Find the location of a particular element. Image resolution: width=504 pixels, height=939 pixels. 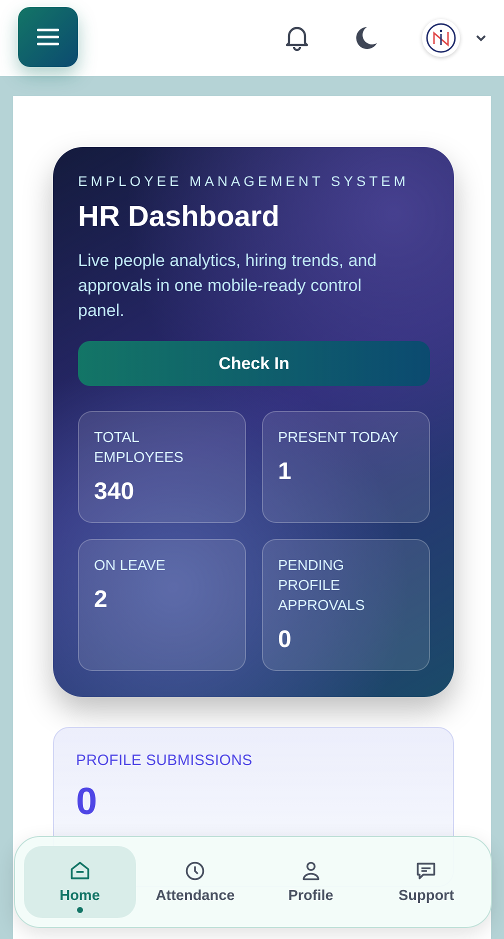

nav-tab: Home is located at coordinates (80, 882).